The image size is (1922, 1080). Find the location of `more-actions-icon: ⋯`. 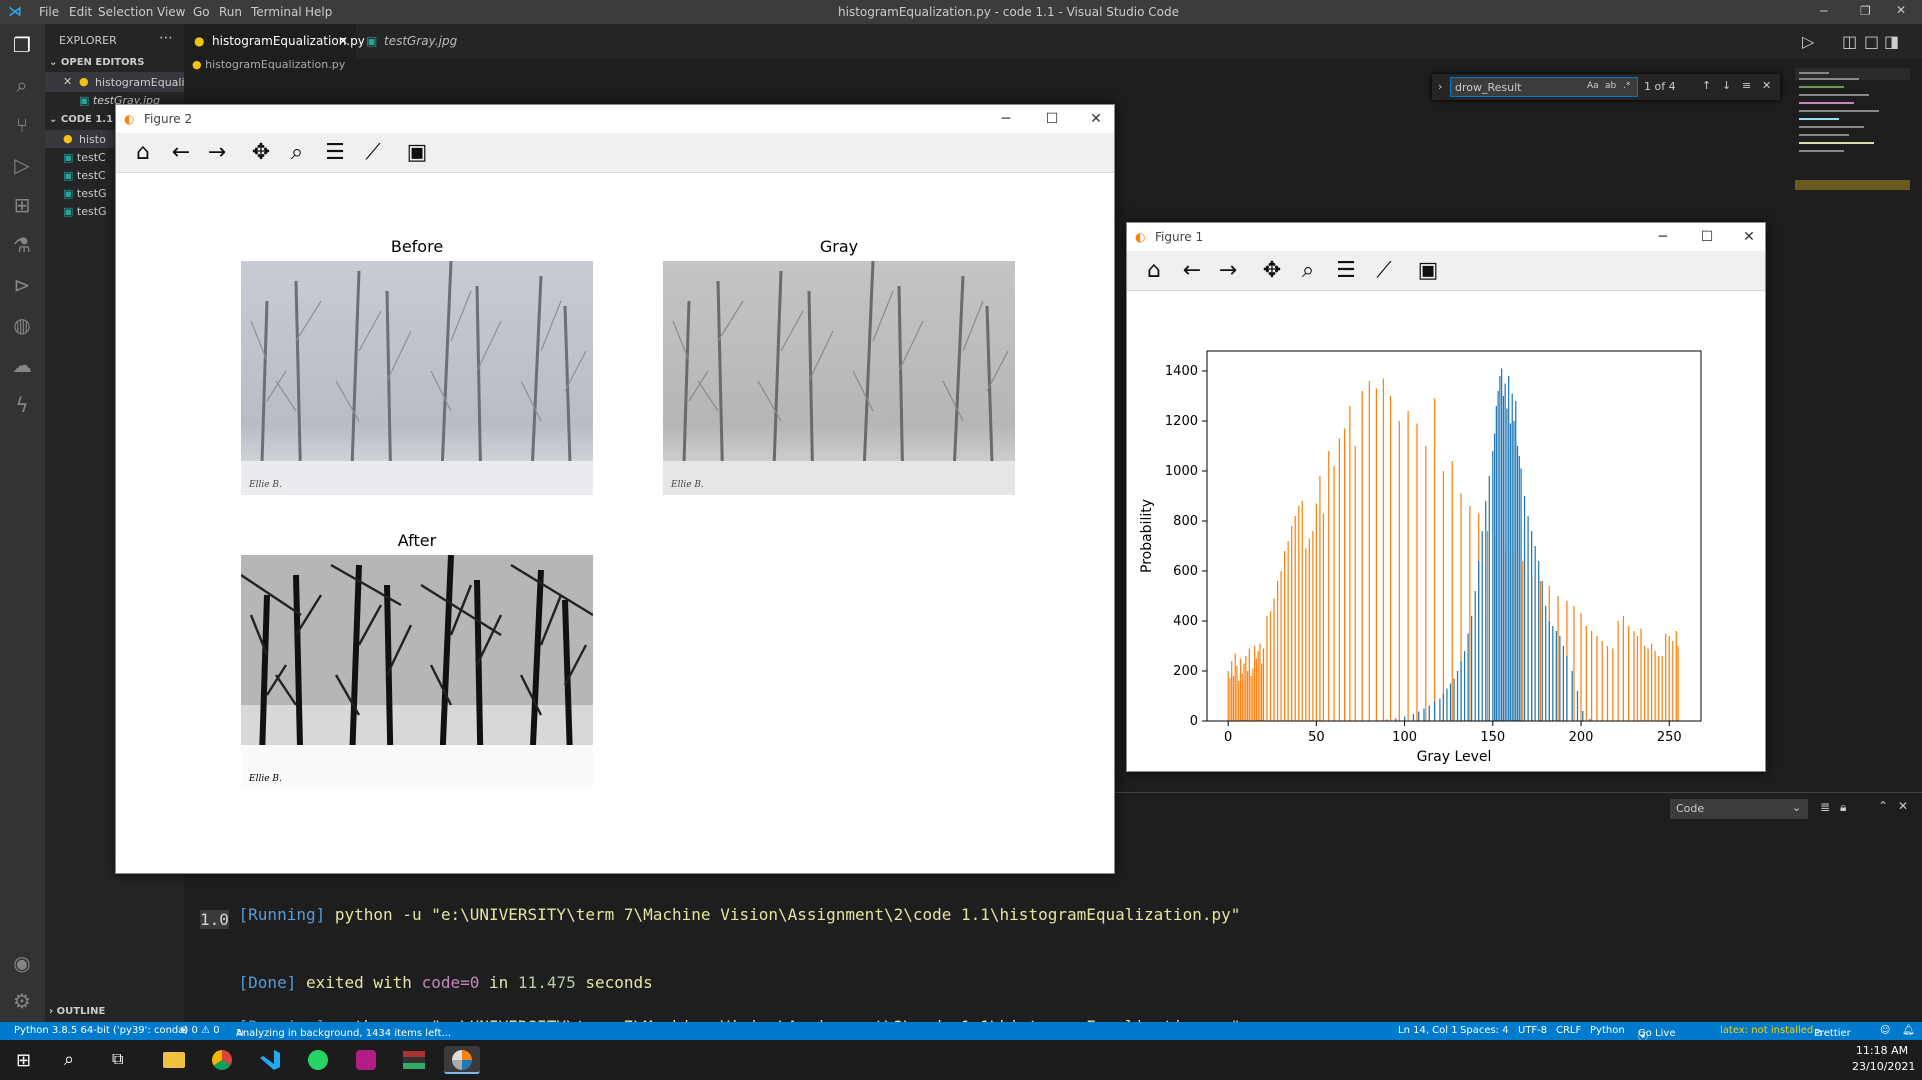

more-actions-icon: ⋯ is located at coordinates (166, 38).